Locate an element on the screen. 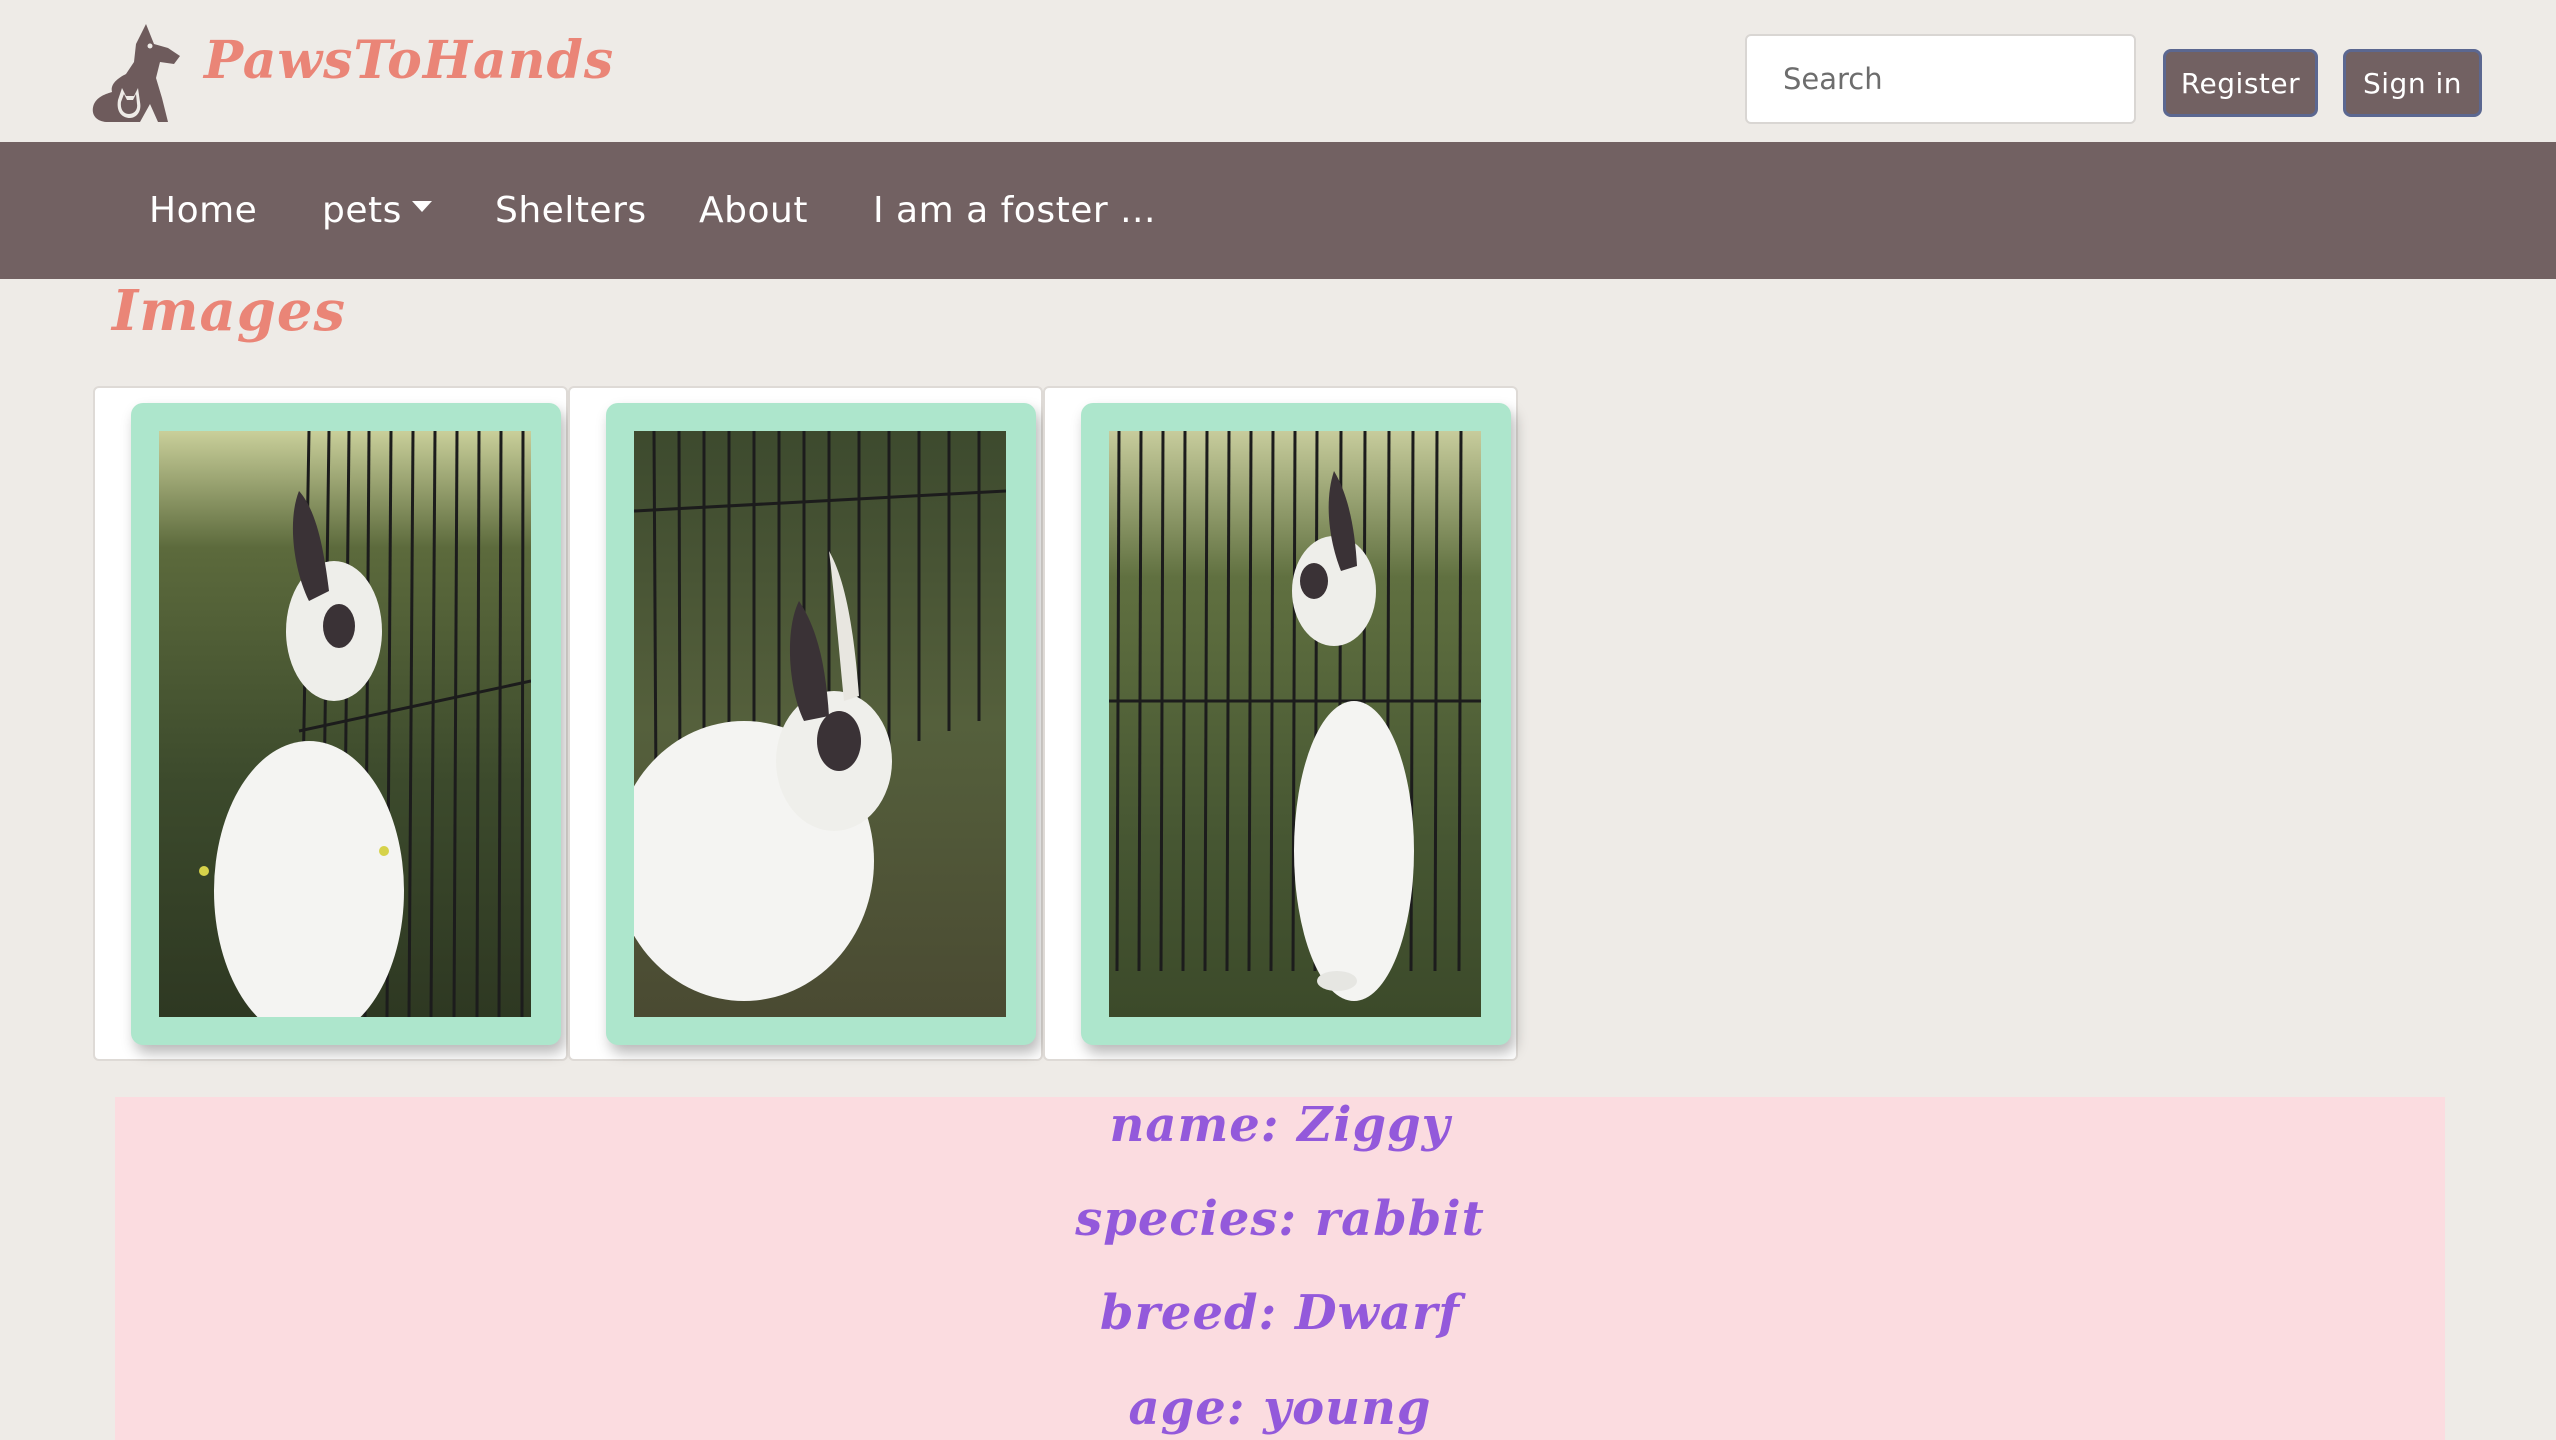 The image size is (2556, 1440). search-input is located at coordinates (1940, 79).